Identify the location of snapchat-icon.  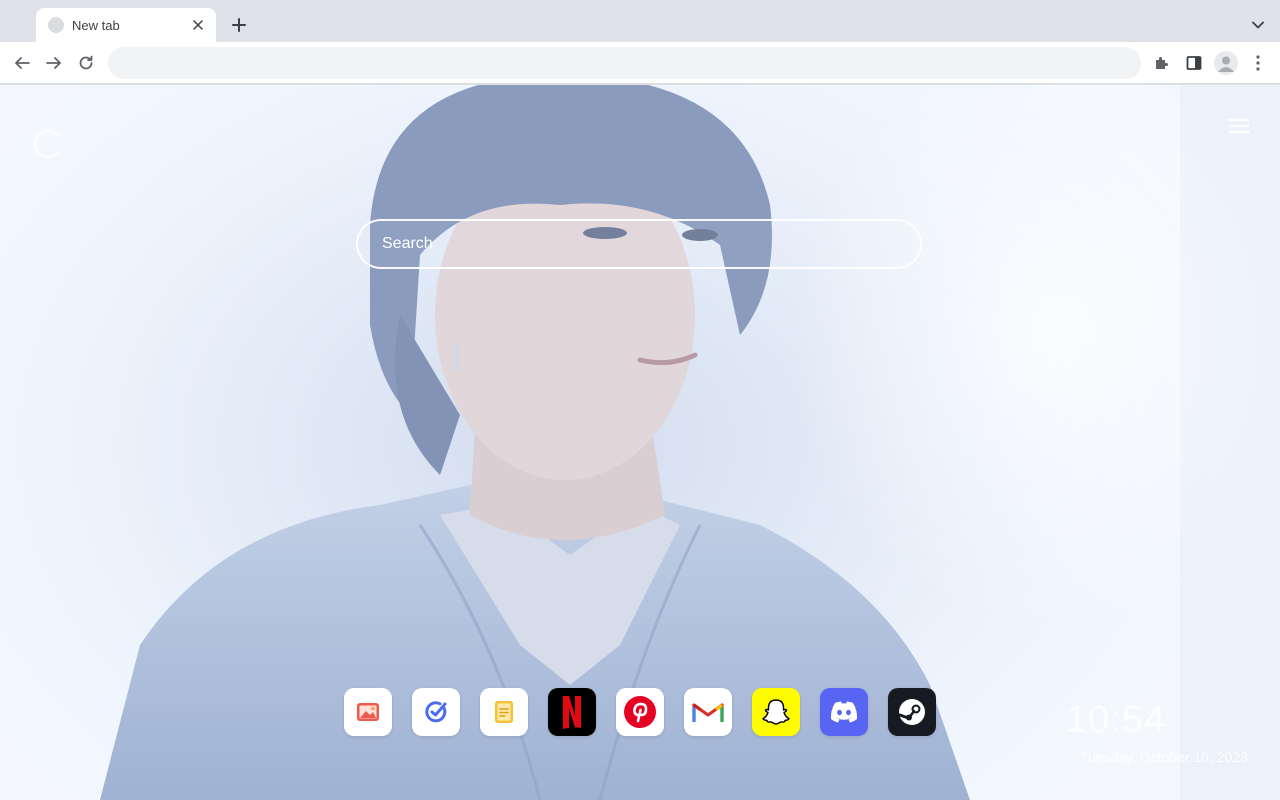
(776, 712).